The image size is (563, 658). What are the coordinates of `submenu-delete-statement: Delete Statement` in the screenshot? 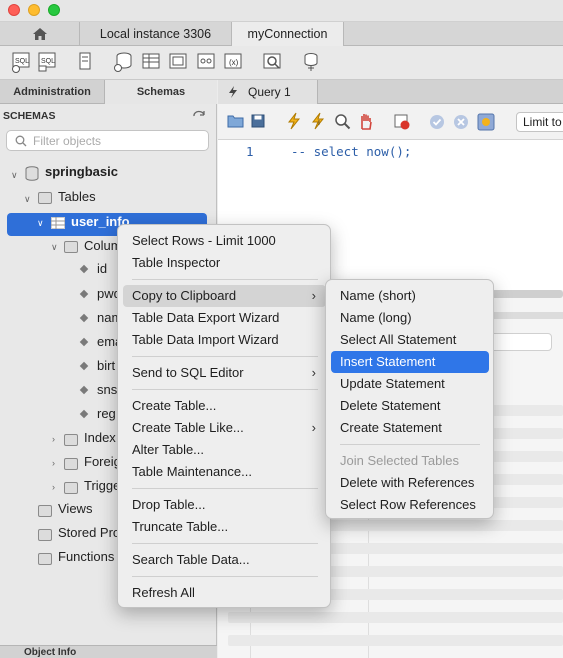 It's located at (410, 406).